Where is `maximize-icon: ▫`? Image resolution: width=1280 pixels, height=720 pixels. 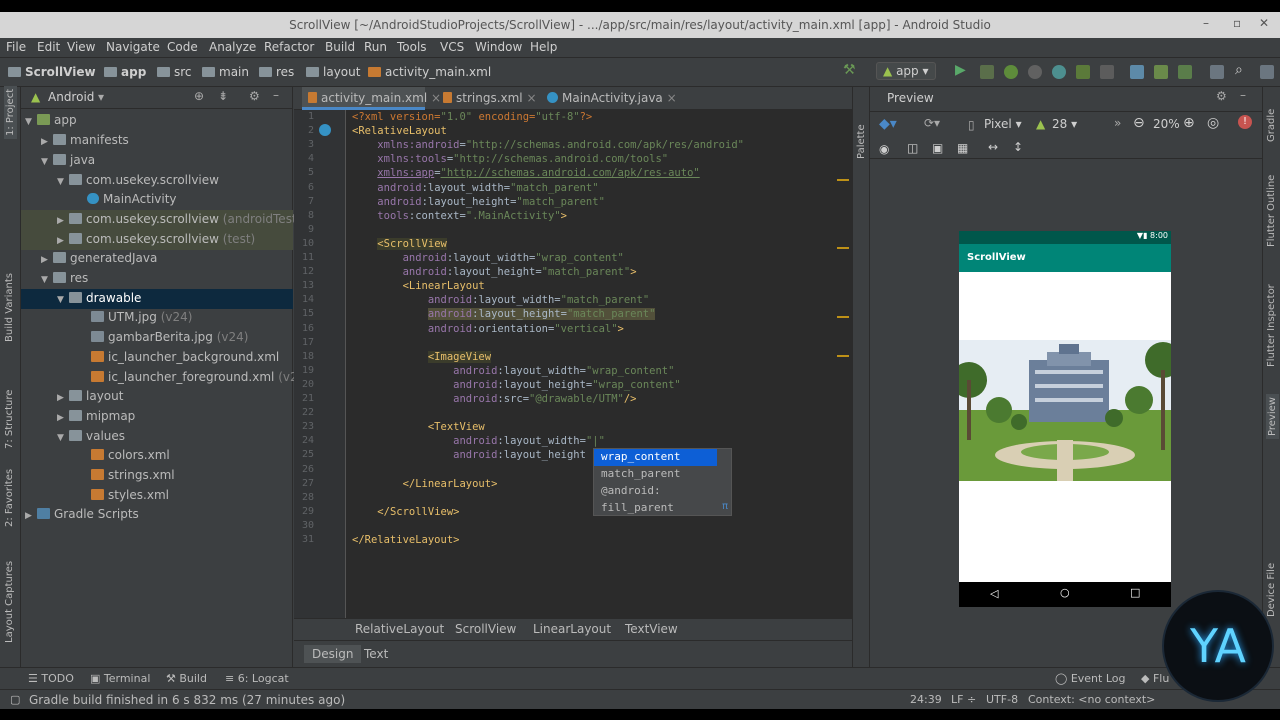
maximize-icon: ▫ is located at coordinates (1237, 23).